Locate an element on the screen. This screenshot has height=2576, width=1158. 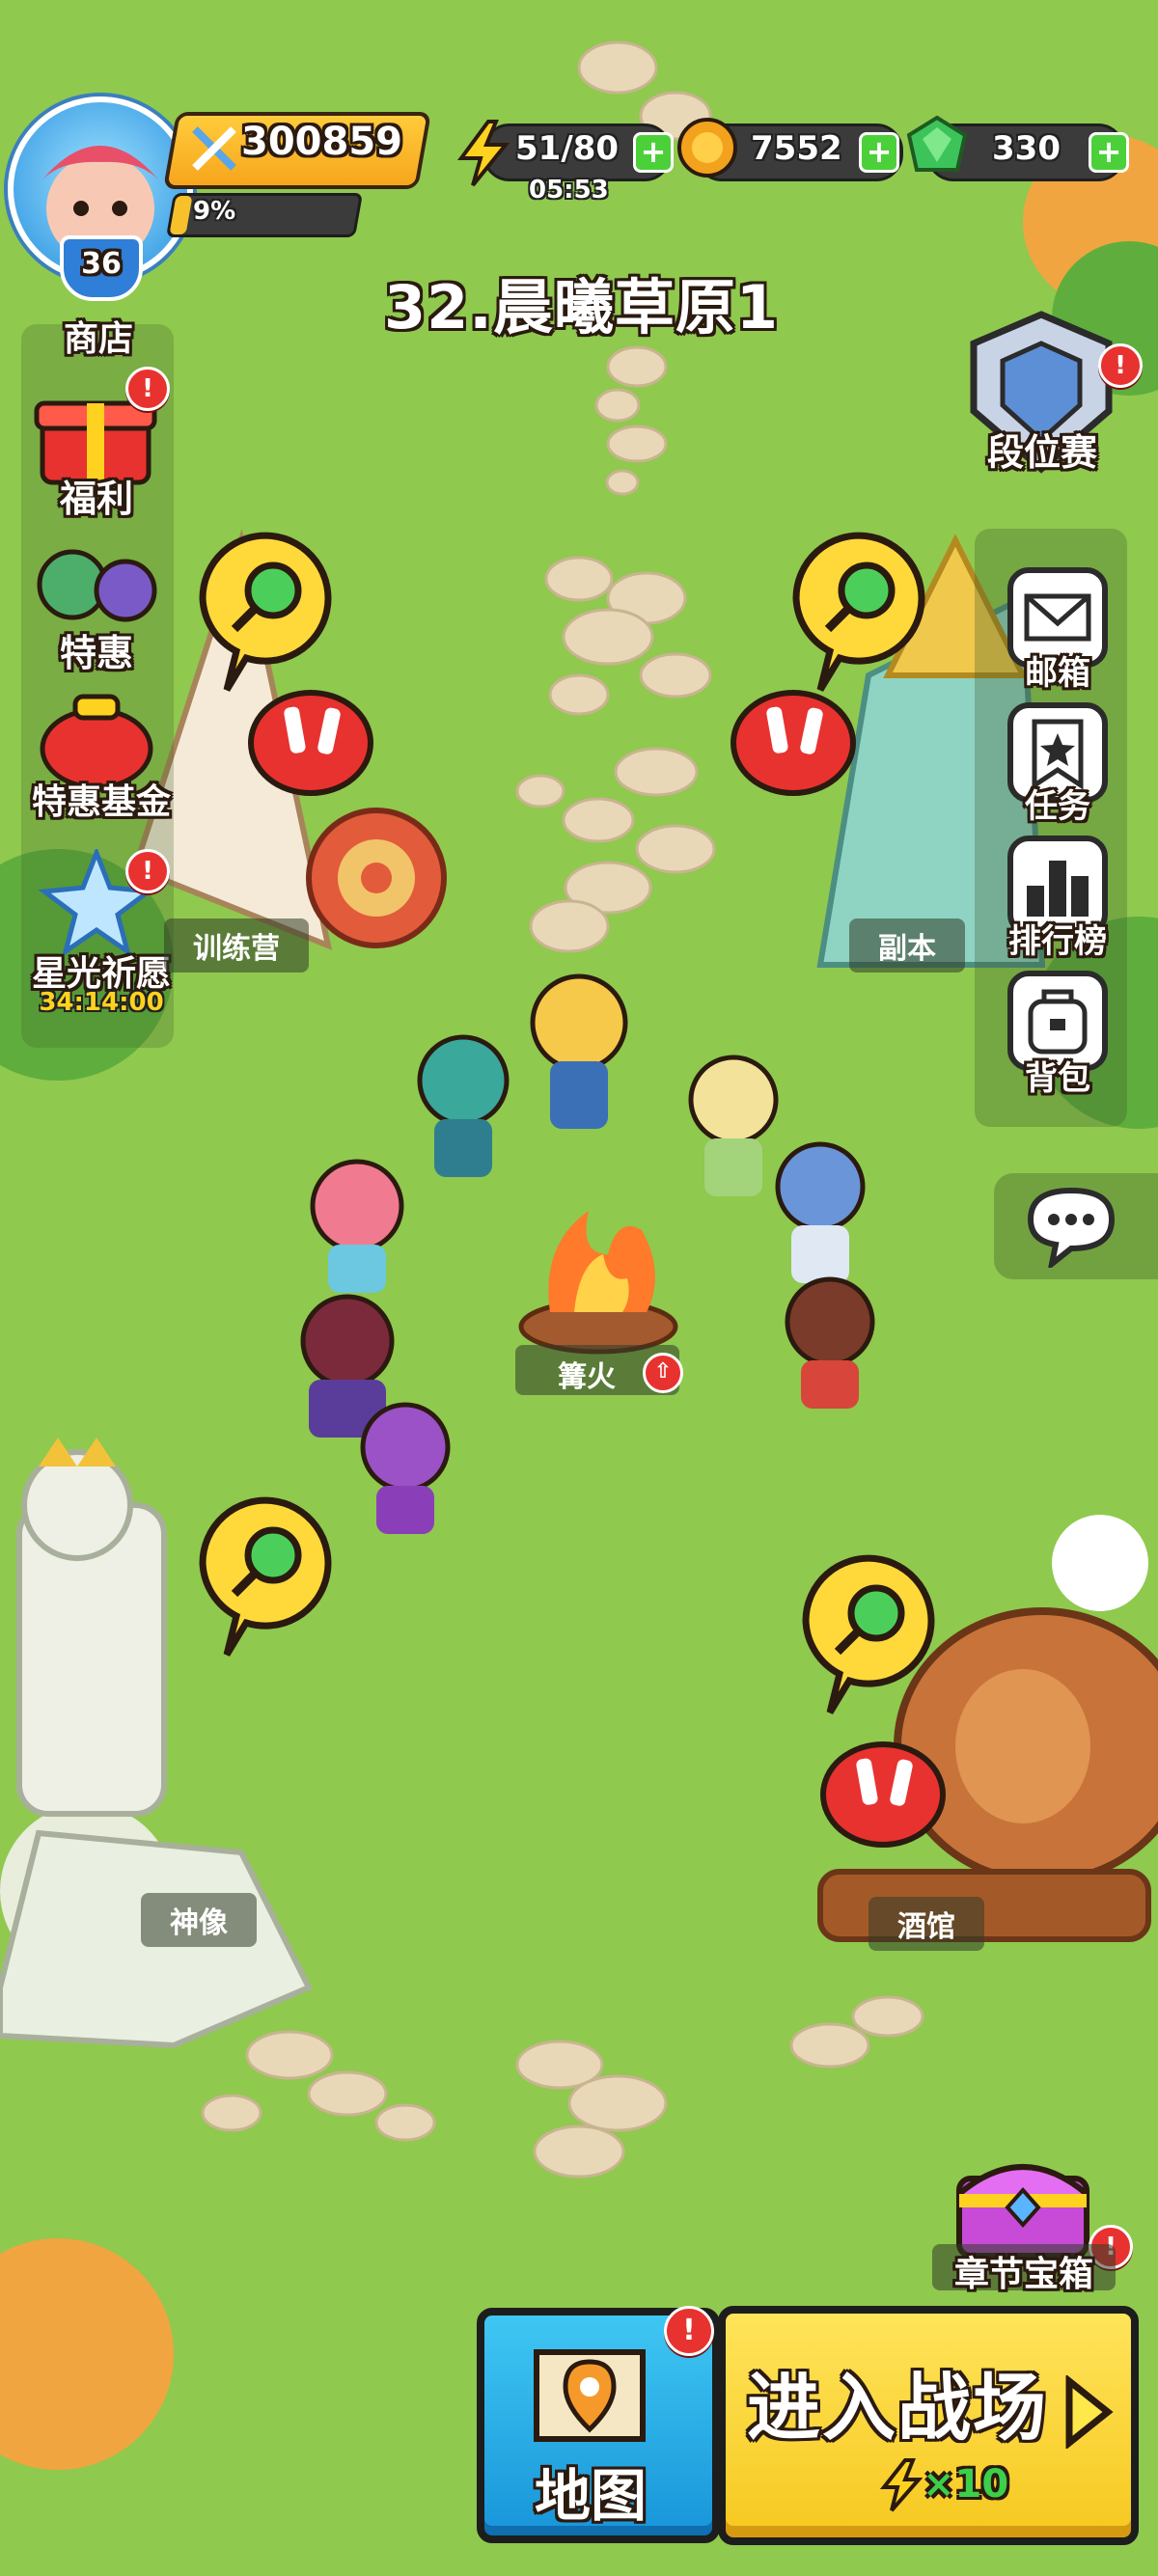
crossed-swords-icon is located at coordinates (214, 148).